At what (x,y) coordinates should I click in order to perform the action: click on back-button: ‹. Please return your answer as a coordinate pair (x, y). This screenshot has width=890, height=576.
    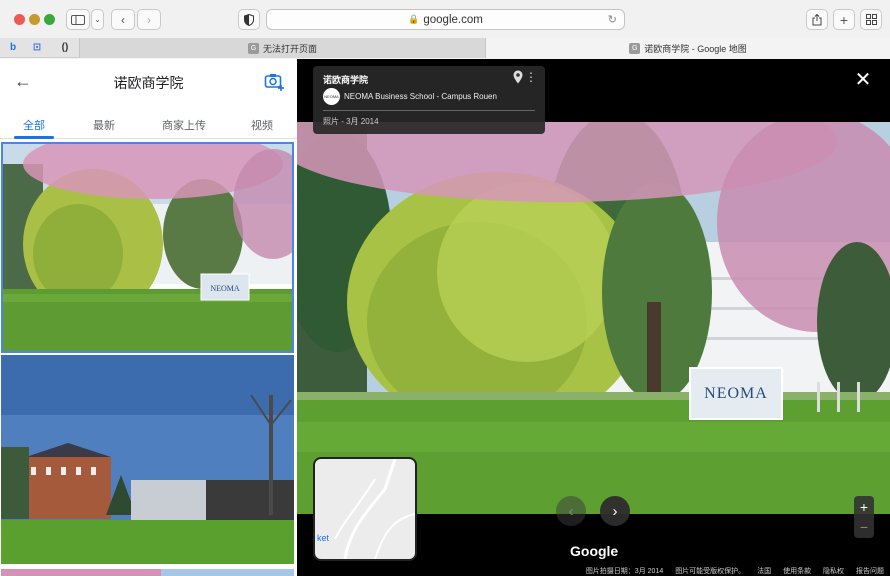
    Looking at the image, I should click on (123, 19).